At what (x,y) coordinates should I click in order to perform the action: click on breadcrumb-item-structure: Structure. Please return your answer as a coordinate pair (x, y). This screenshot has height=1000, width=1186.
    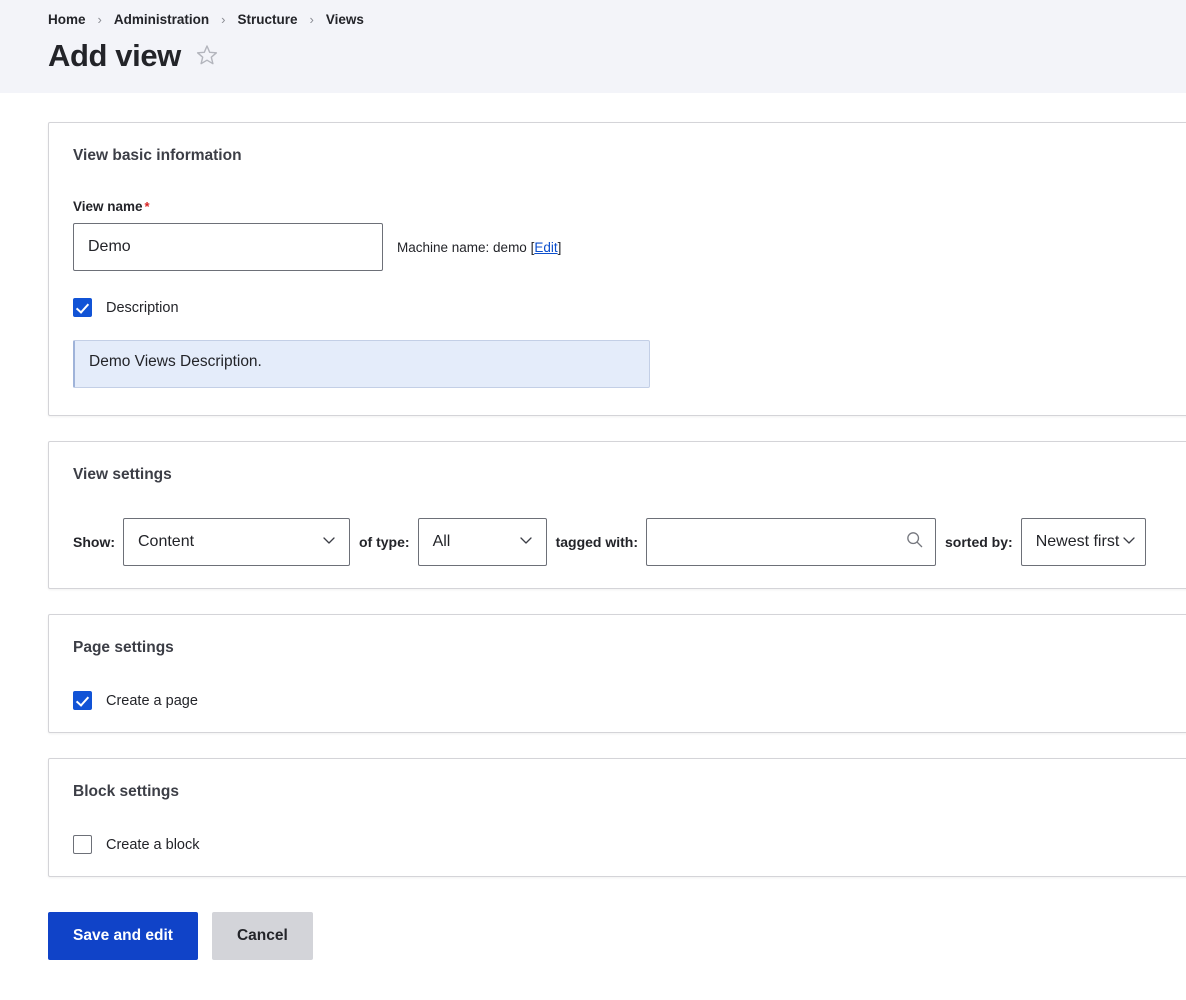
    Looking at the image, I should click on (267, 19).